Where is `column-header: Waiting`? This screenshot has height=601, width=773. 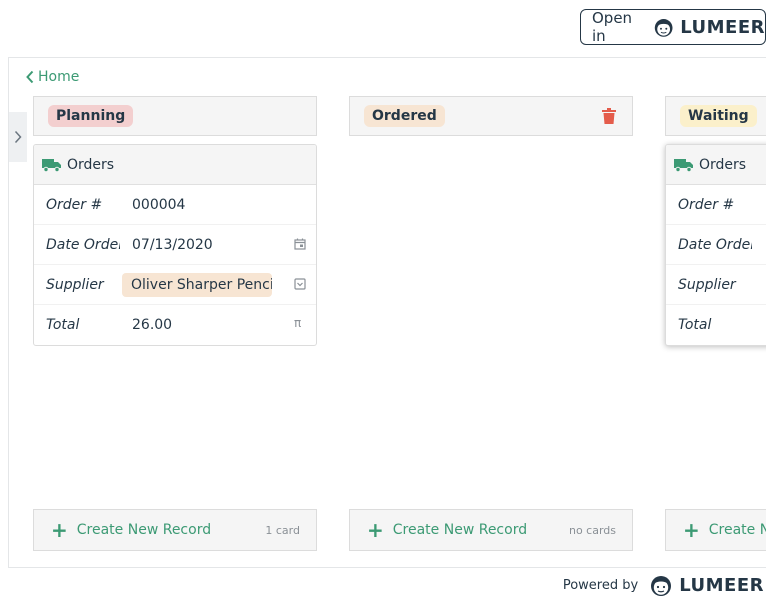
column-header: Waiting is located at coordinates (715, 116).